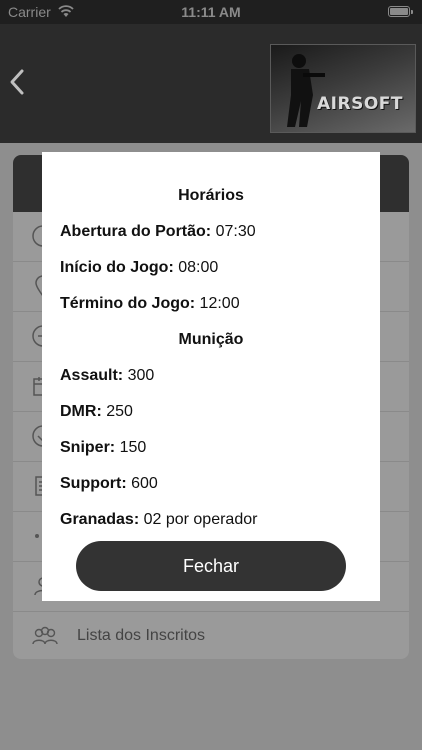  Describe the element at coordinates (306, 90) in the screenshot. I see `soldier-silhouette-icon` at that location.